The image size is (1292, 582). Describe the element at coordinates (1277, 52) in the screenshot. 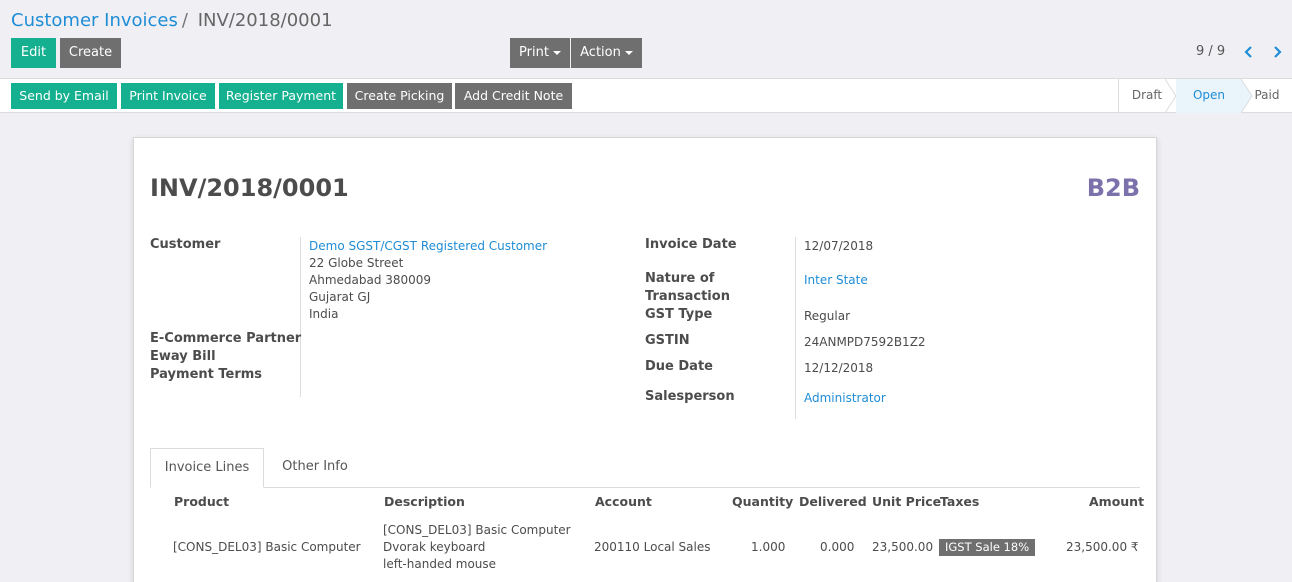

I see `pager-next-icon` at that location.